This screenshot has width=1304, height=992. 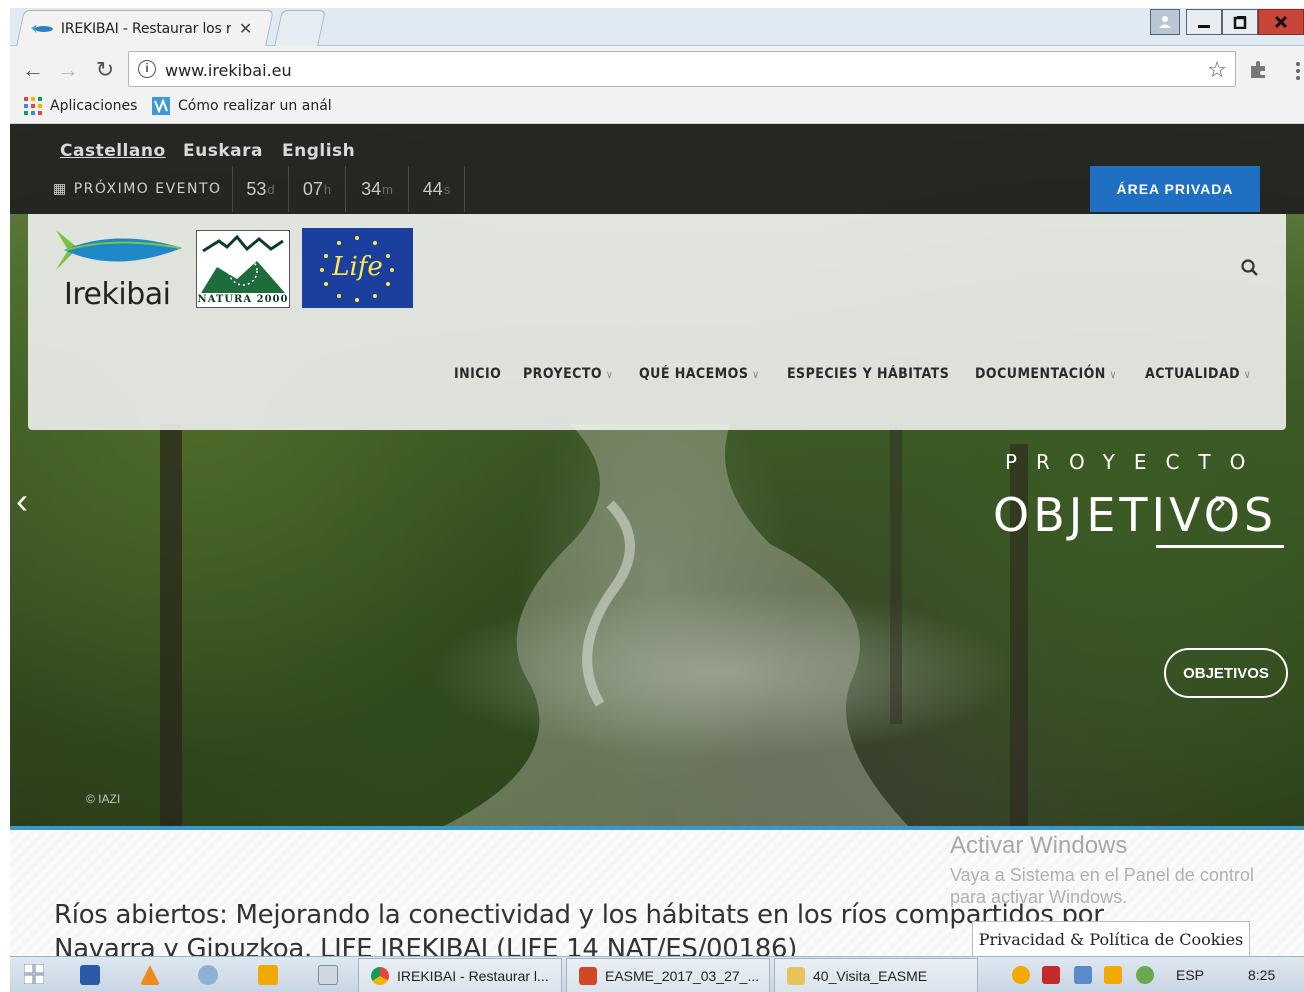 What do you see at coordinates (113, 151) in the screenshot?
I see `language-castellano-link: Castellano` at bounding box center [113, 151].